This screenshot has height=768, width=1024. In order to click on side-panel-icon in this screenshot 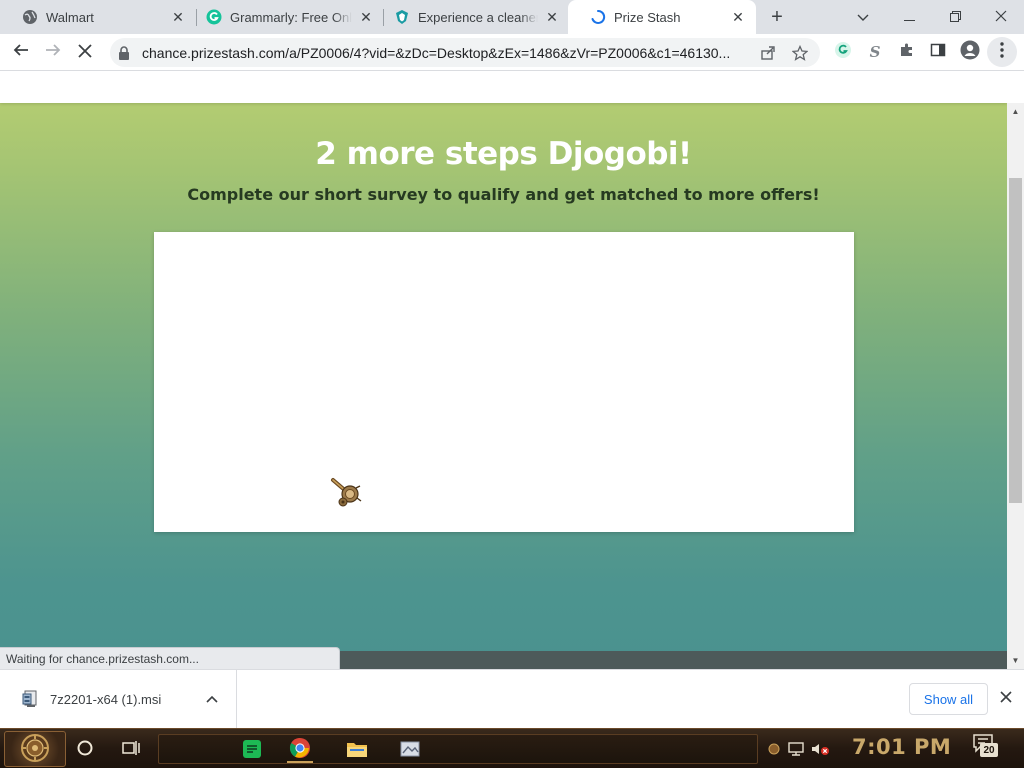, I will do `click(938, 52)`.